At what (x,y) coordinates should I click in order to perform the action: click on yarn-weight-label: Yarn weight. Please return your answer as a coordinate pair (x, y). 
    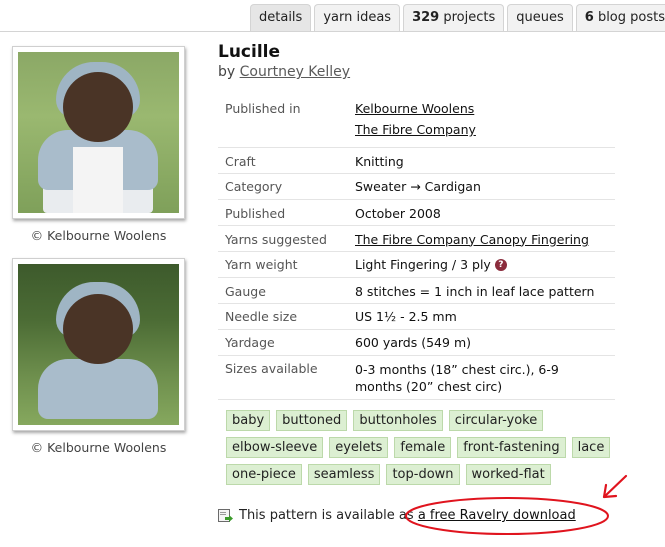
    Looking at the image, I should click on (283, 264).